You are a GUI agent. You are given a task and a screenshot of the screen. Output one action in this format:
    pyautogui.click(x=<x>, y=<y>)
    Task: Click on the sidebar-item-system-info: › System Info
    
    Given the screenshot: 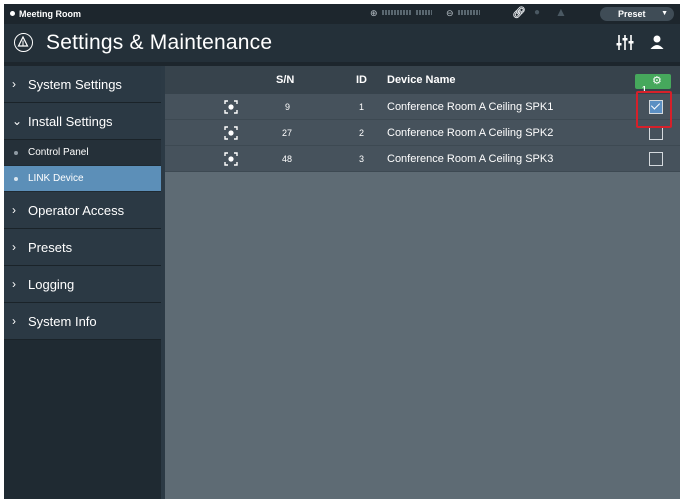 What is the action you would take?
    pyautogui.click(x=82, y=321)
    